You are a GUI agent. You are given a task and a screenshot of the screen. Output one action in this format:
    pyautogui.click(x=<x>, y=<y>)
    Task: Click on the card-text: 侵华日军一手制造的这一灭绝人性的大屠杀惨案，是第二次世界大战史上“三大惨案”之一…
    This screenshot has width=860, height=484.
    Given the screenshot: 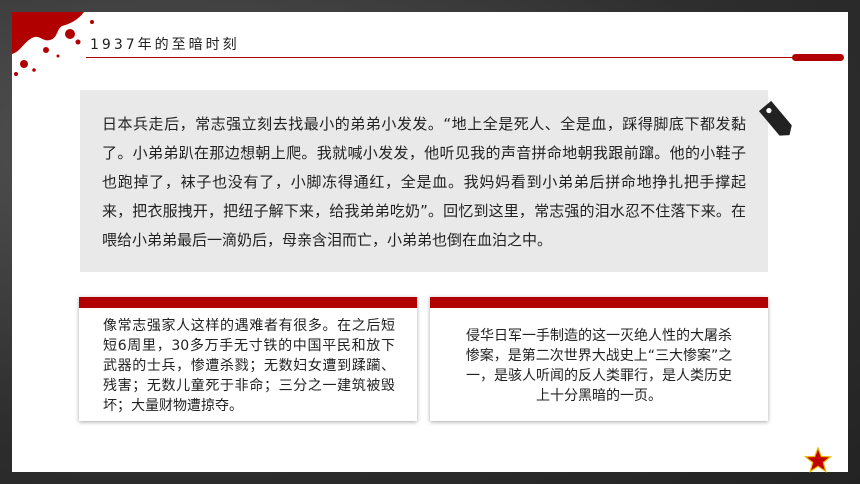 What is the action you would take?
    pyautogui.click(x=599, y=366)
    